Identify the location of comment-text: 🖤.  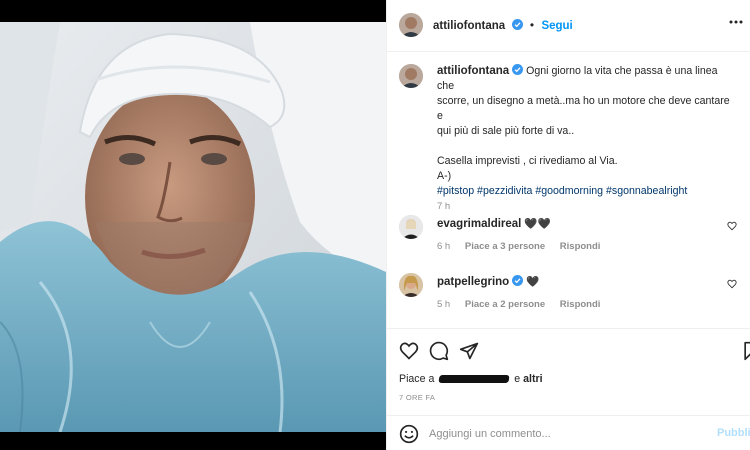
(533, 282).